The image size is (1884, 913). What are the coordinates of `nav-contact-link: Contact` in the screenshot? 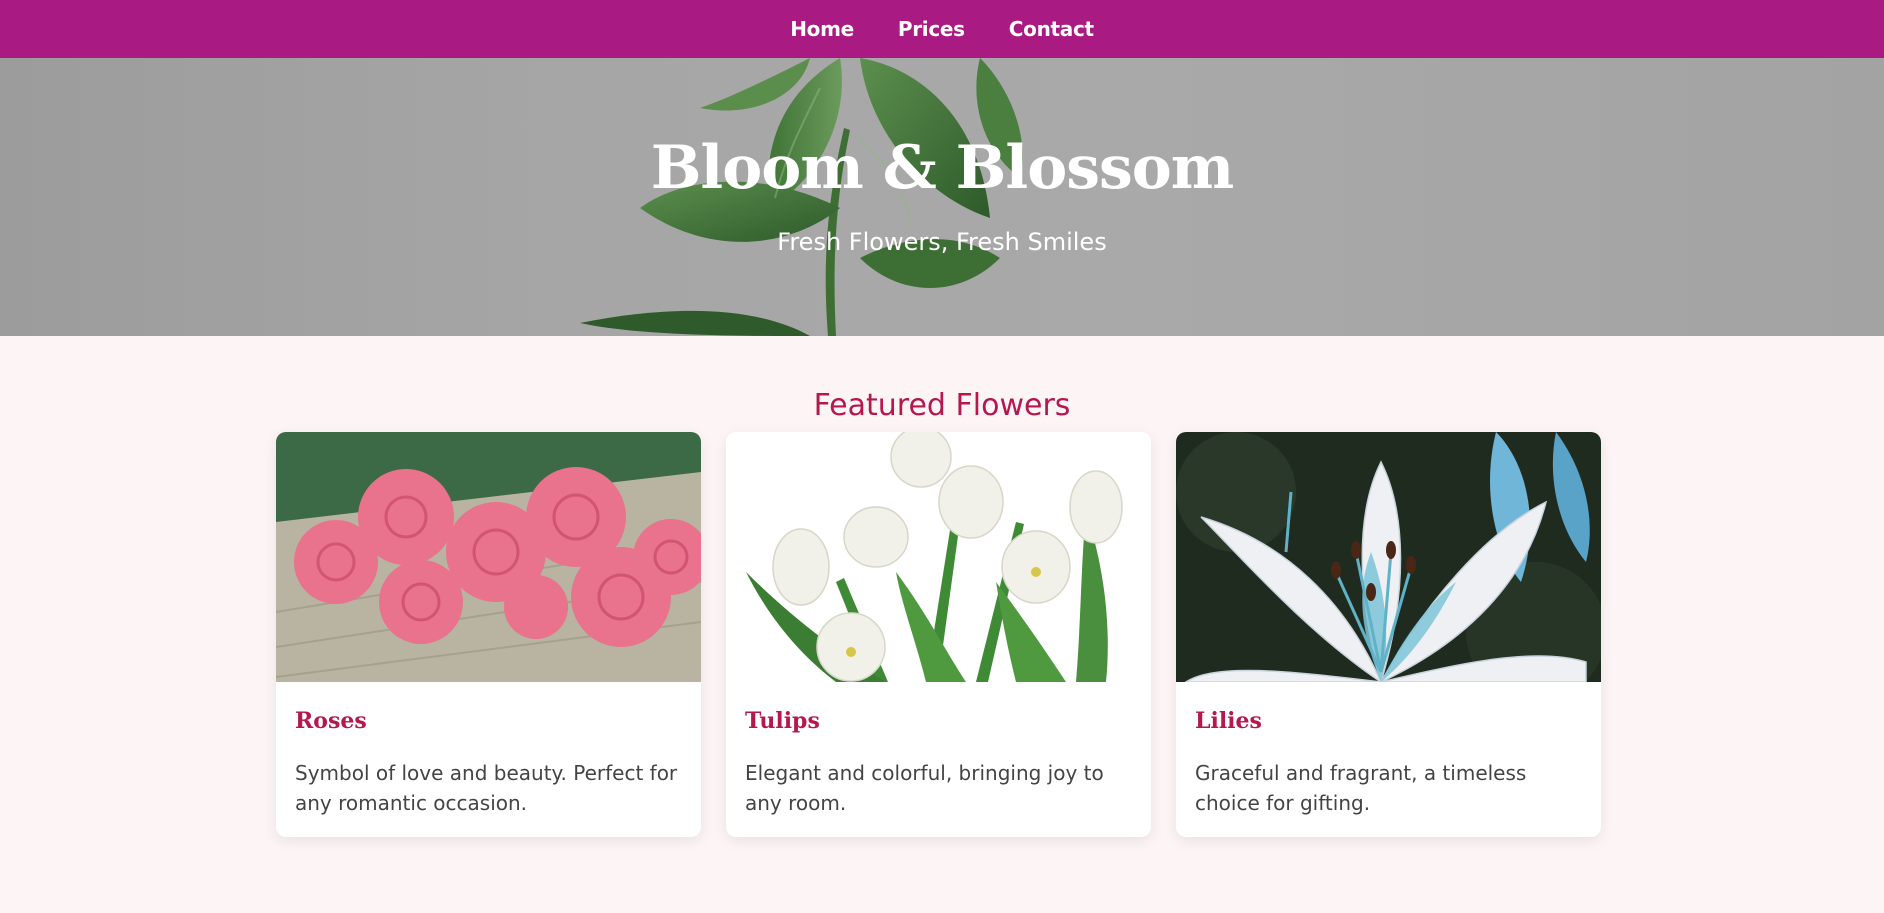 It's located at (1051, 29).